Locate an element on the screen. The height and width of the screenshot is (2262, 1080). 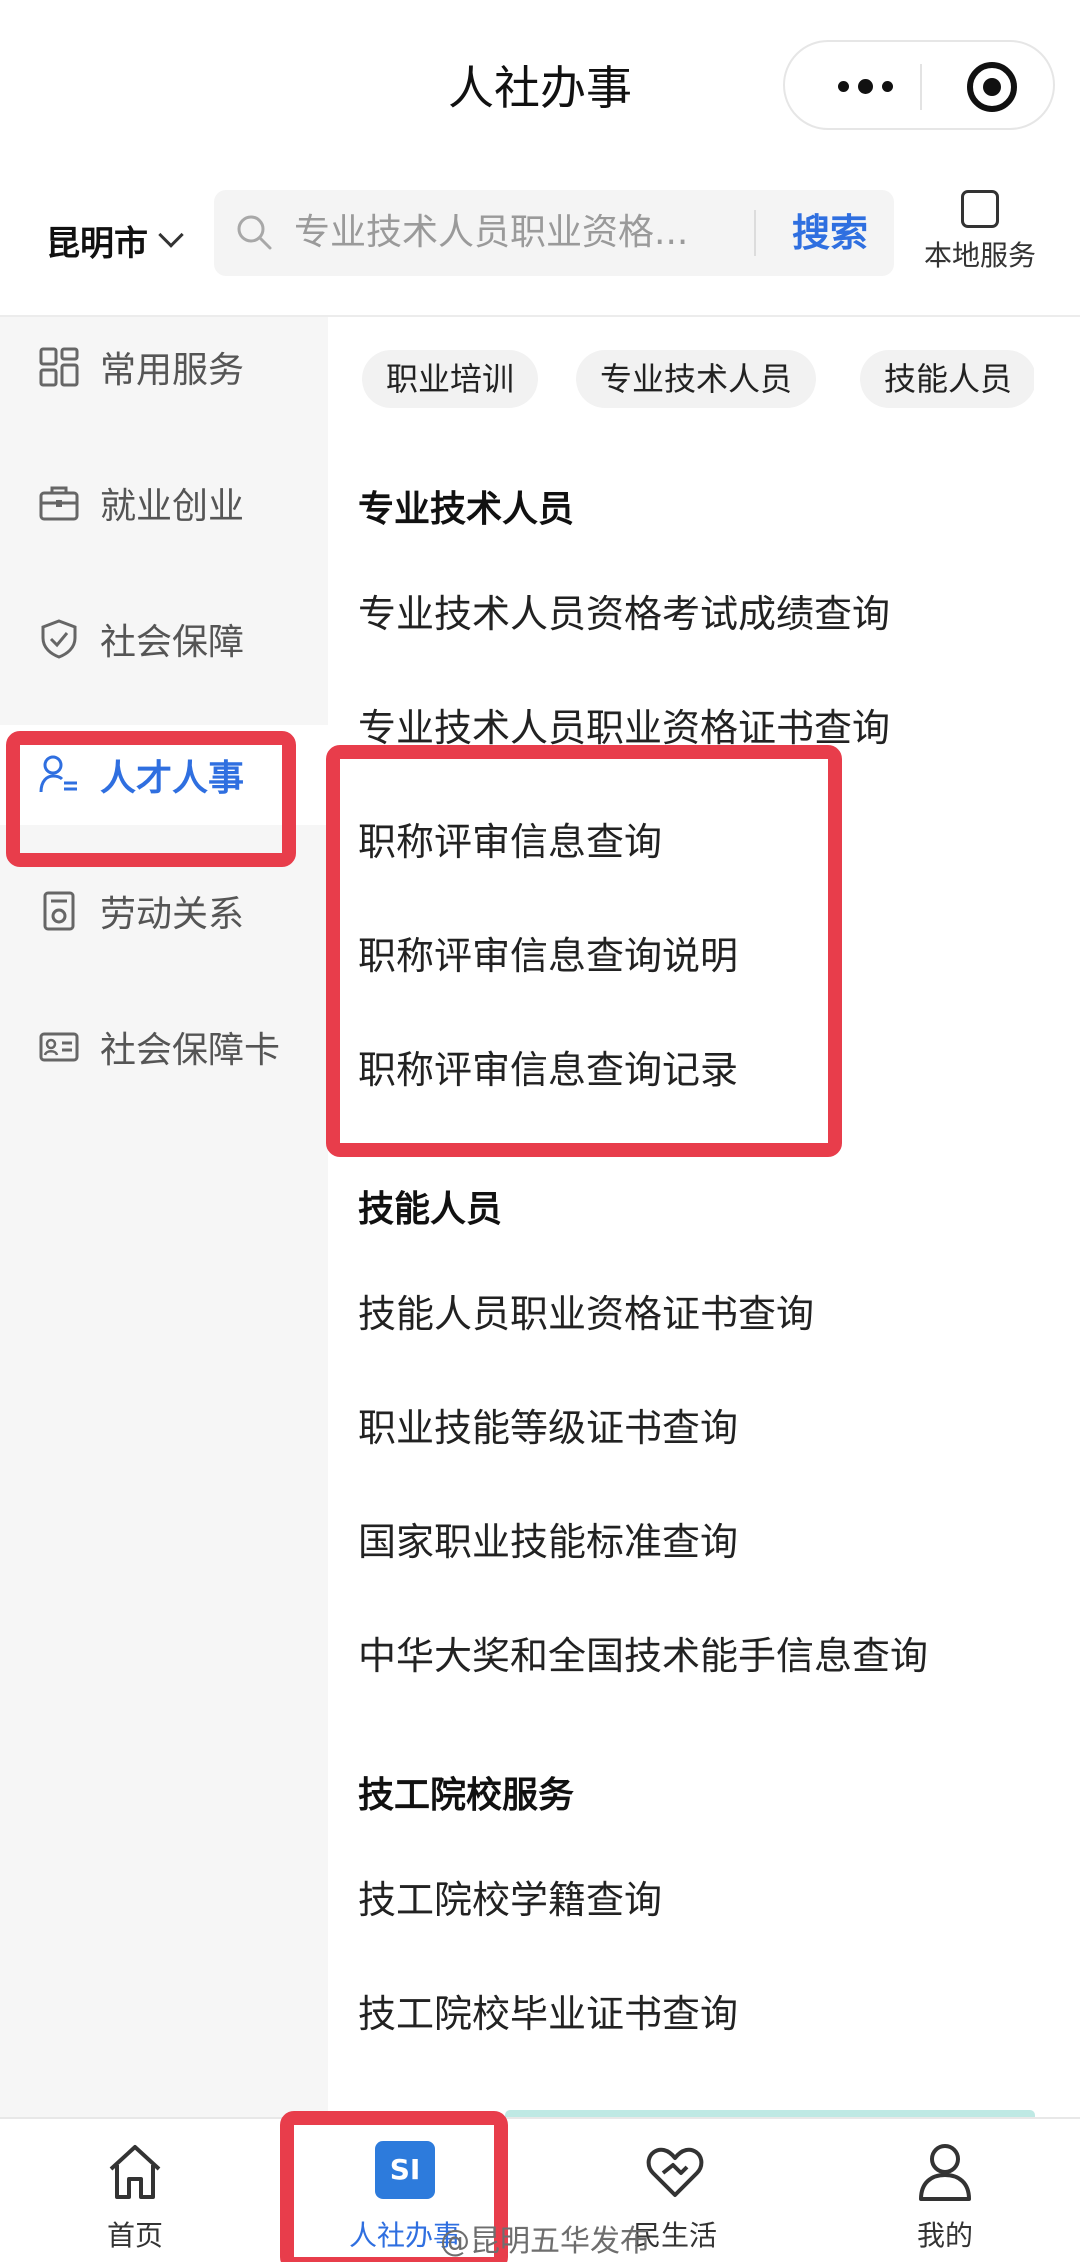
sidebar-item-common-services: 常用服务 is located at coordinates (164, 367).